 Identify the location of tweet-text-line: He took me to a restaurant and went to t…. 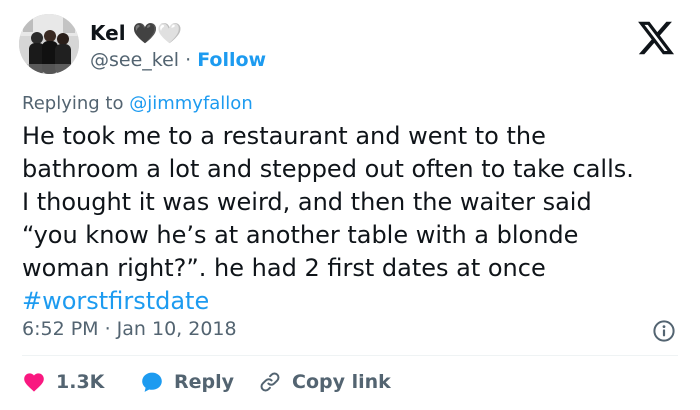
(284, 136).